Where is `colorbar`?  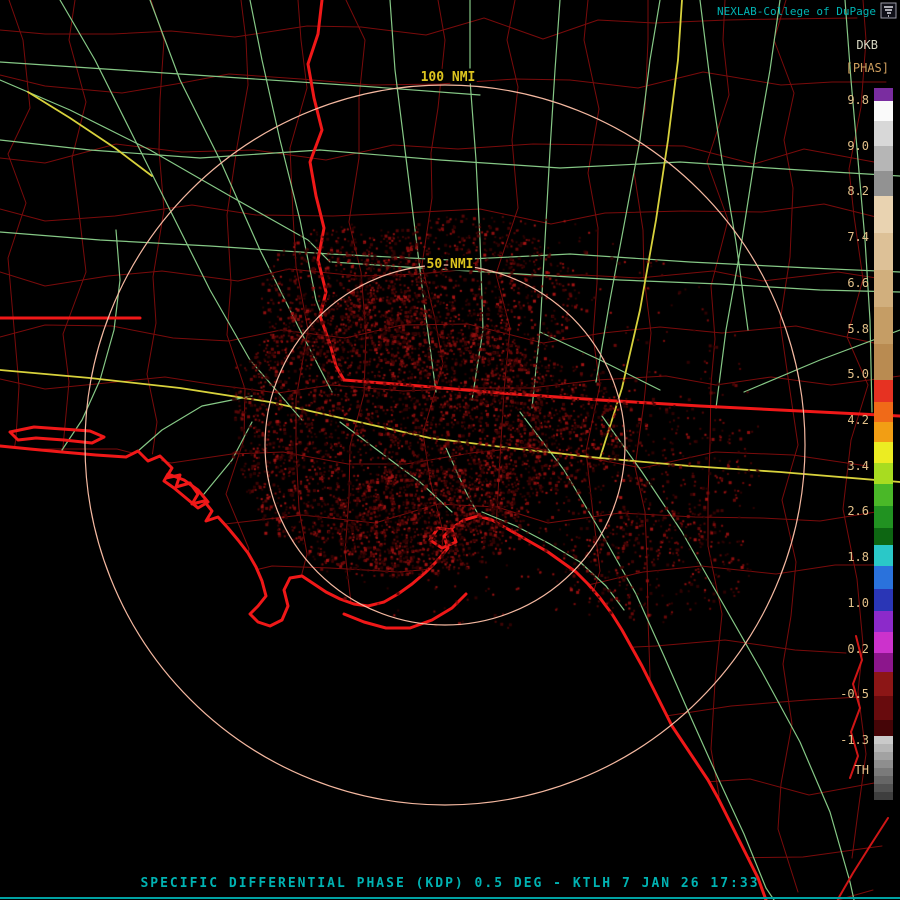
colorbar is located at coordinates (883, 444).